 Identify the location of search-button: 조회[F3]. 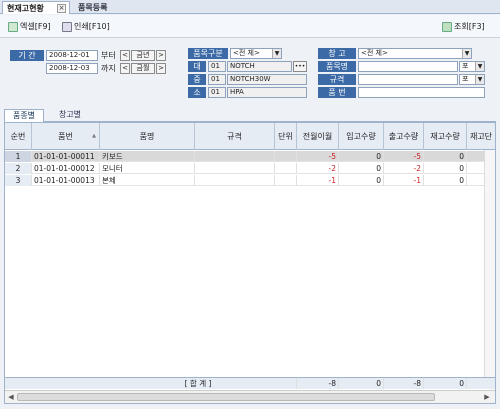
(463, 26).